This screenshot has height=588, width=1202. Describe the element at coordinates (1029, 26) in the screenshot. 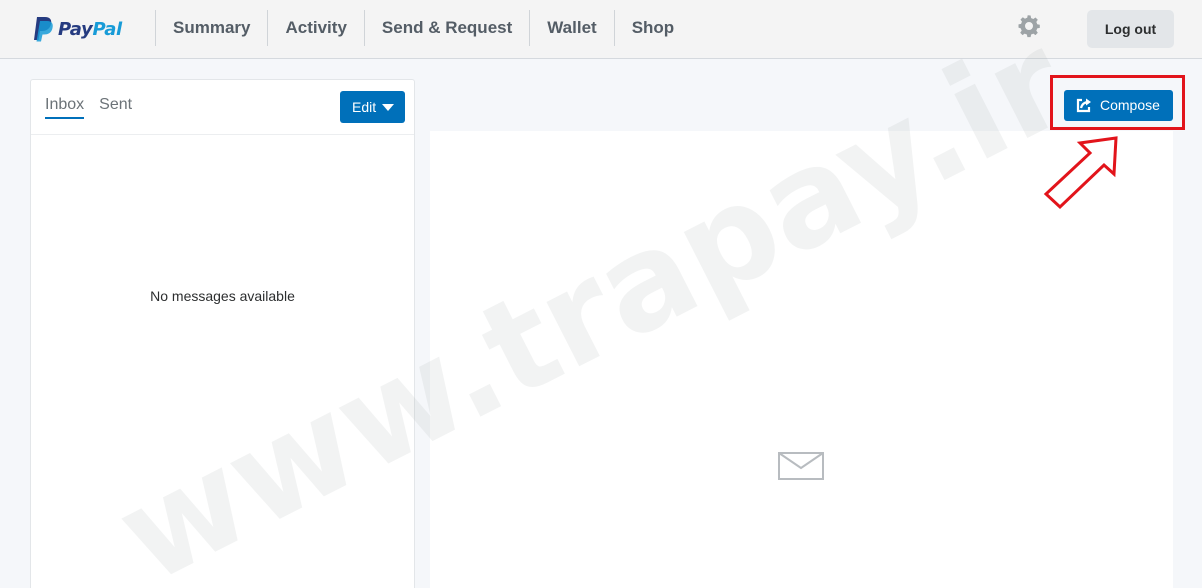

I see `gear-icon` at that location.